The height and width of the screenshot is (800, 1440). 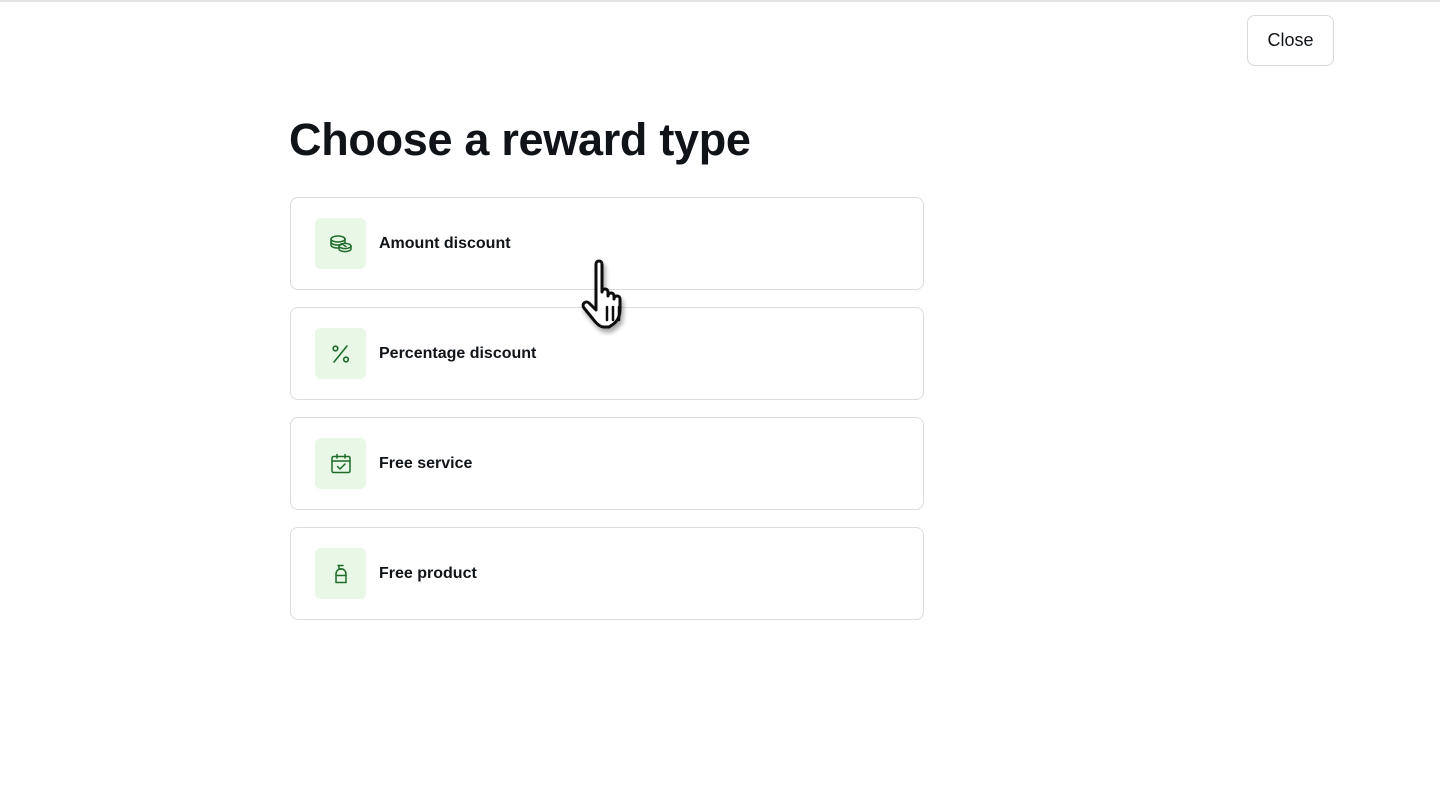 I want to click on product-bottle-icon, so click(x=340, y=573).